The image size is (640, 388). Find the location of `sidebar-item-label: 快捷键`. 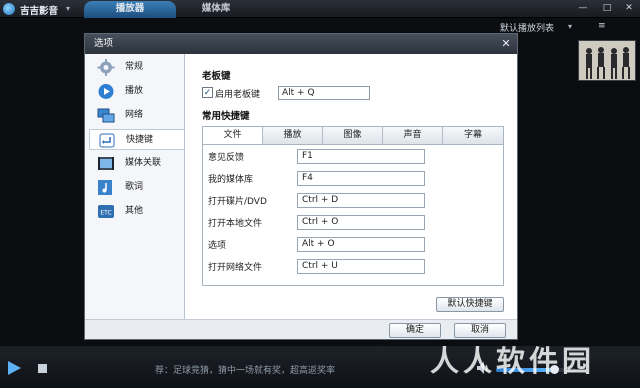

sidebar-item-label: 快捷键 is located at coordinates (140, 140).